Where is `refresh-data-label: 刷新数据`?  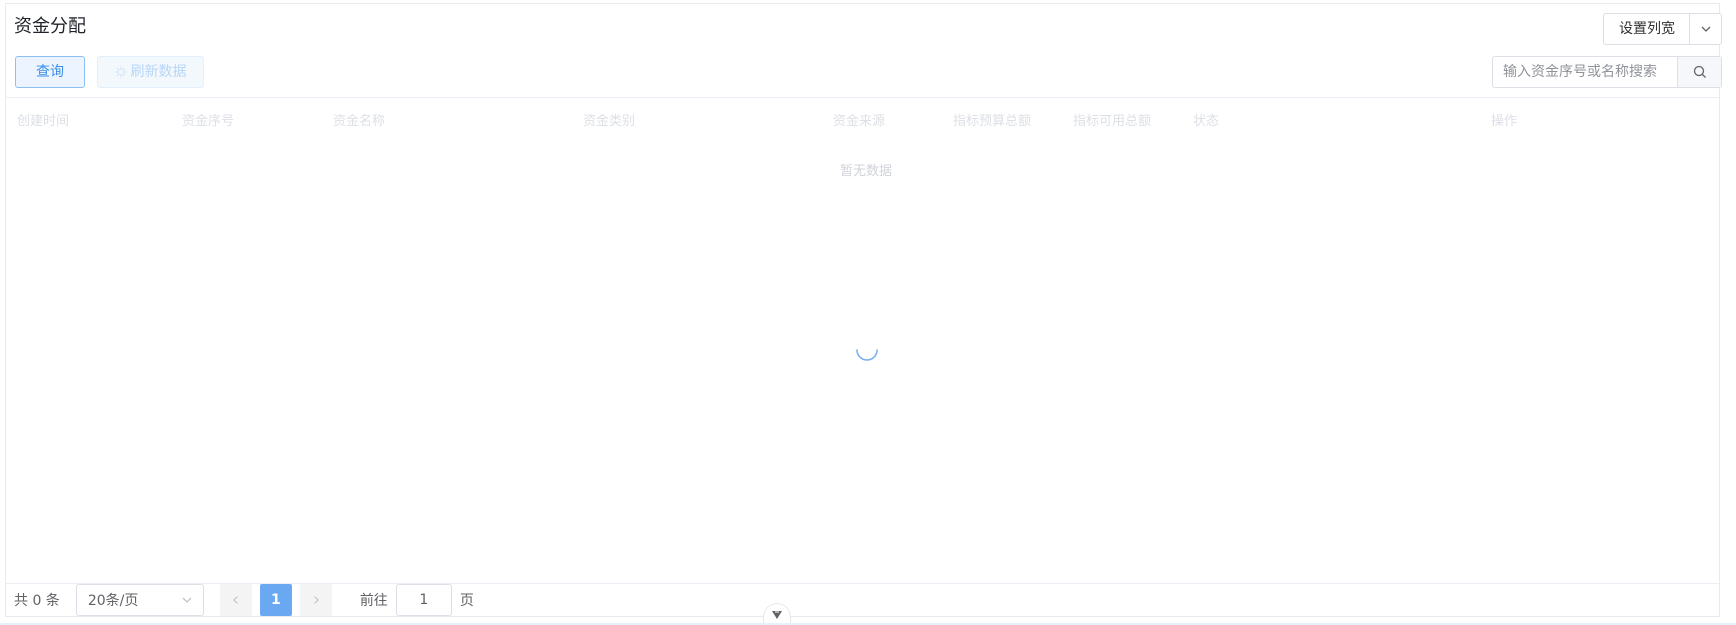
refresh-data-label: 刷新数据 is located at coordinates (158, 72).